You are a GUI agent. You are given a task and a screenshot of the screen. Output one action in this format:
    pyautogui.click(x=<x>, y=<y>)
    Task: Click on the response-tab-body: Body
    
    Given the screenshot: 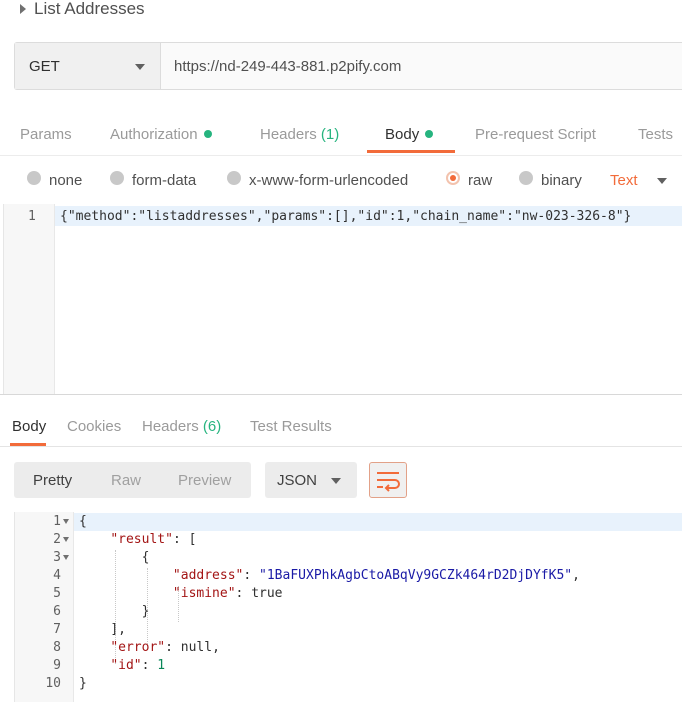 What is the action you would take?
    pyautogui.click(x=29, y=426)
    